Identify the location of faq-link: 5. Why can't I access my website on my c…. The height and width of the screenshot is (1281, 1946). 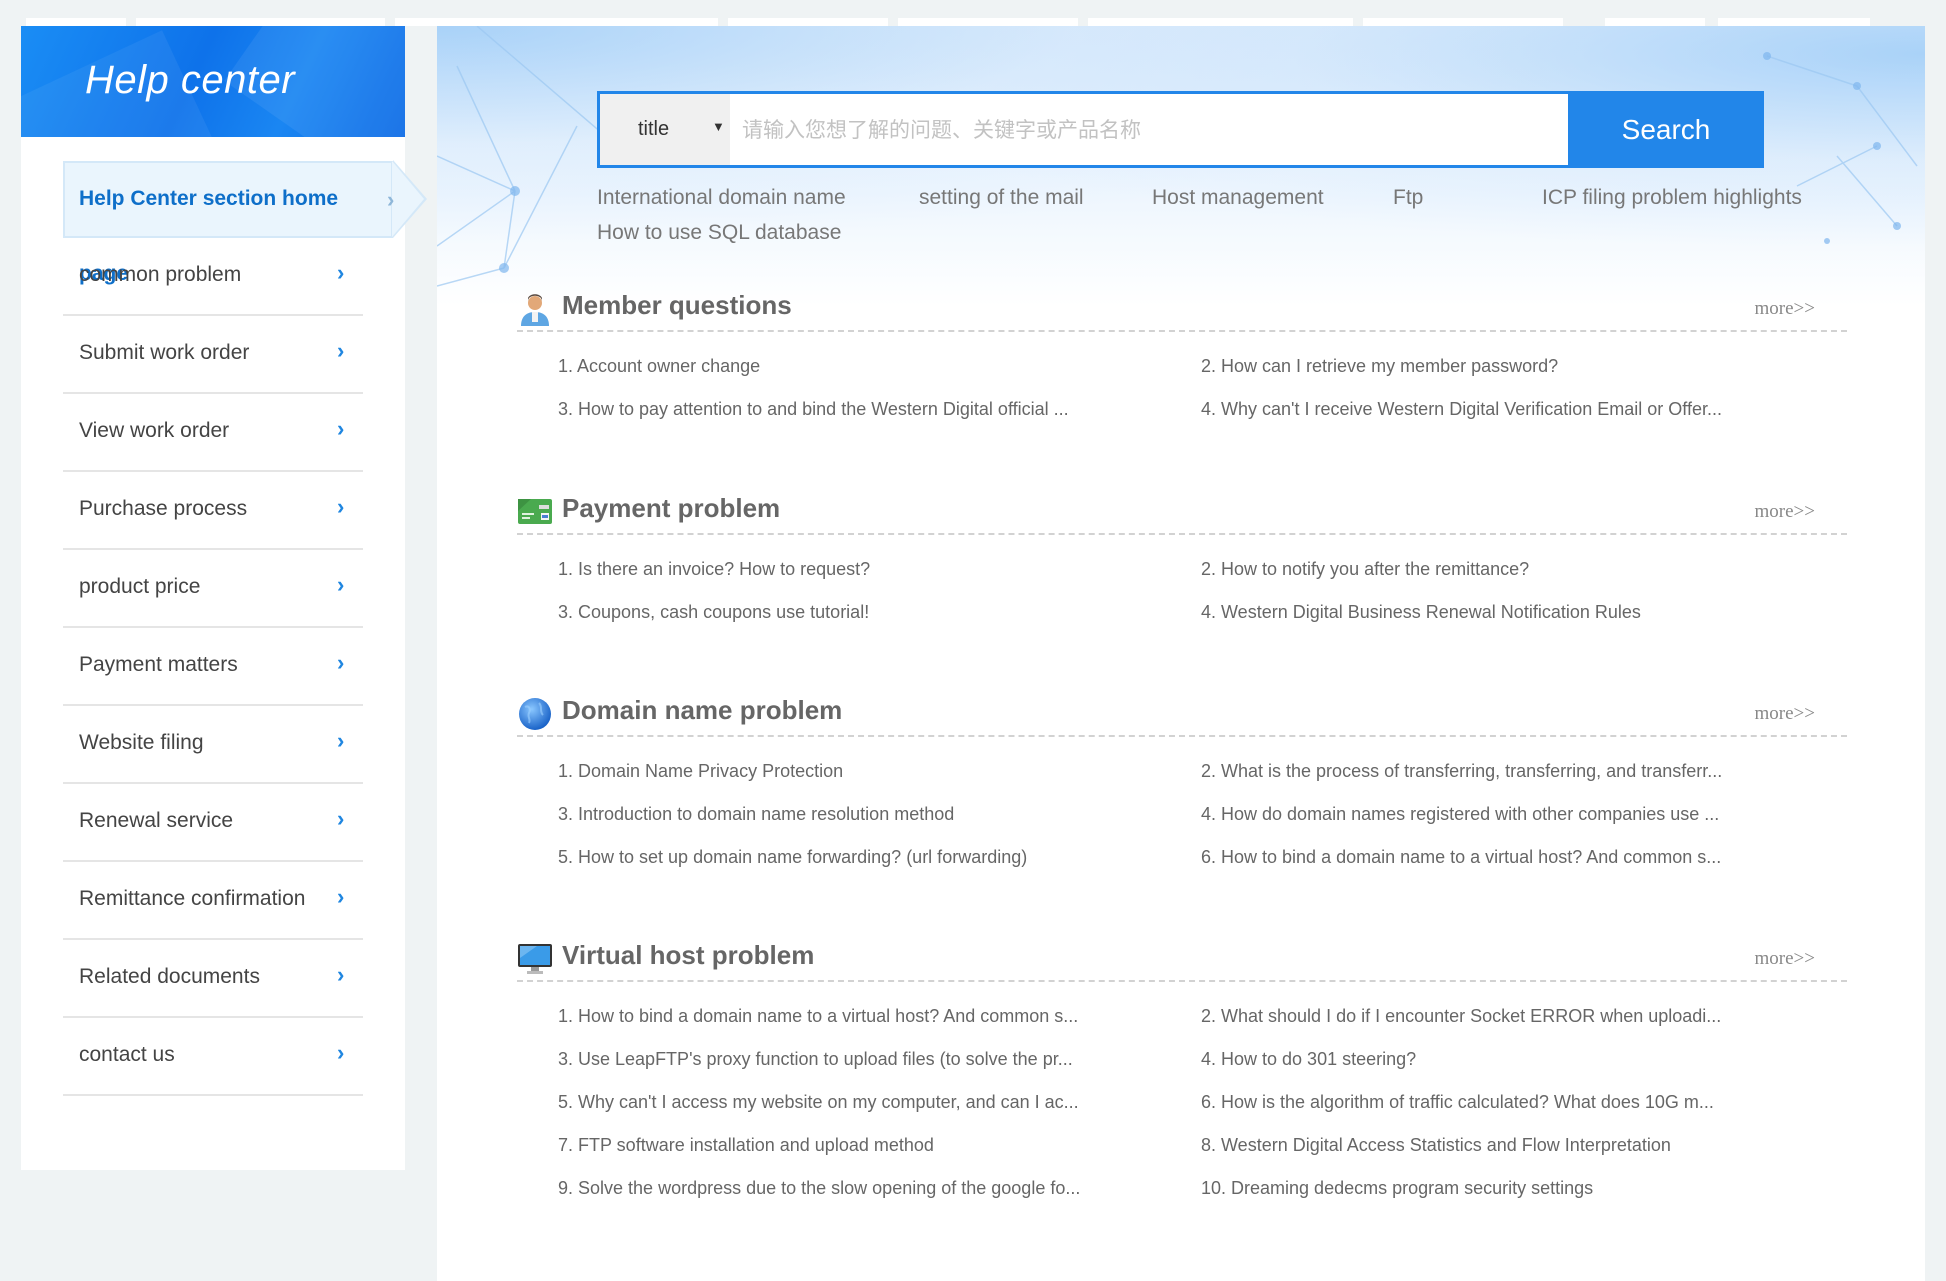
(818, 1102).